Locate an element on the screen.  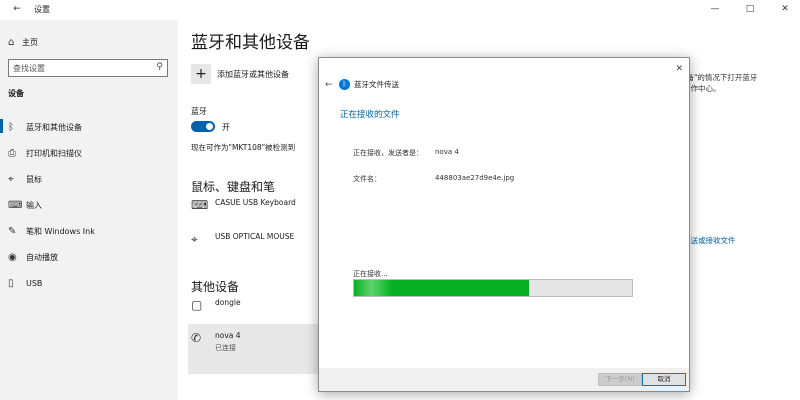
sidebar-item: ⌨ 输入 is located at coordinates (89, 205).